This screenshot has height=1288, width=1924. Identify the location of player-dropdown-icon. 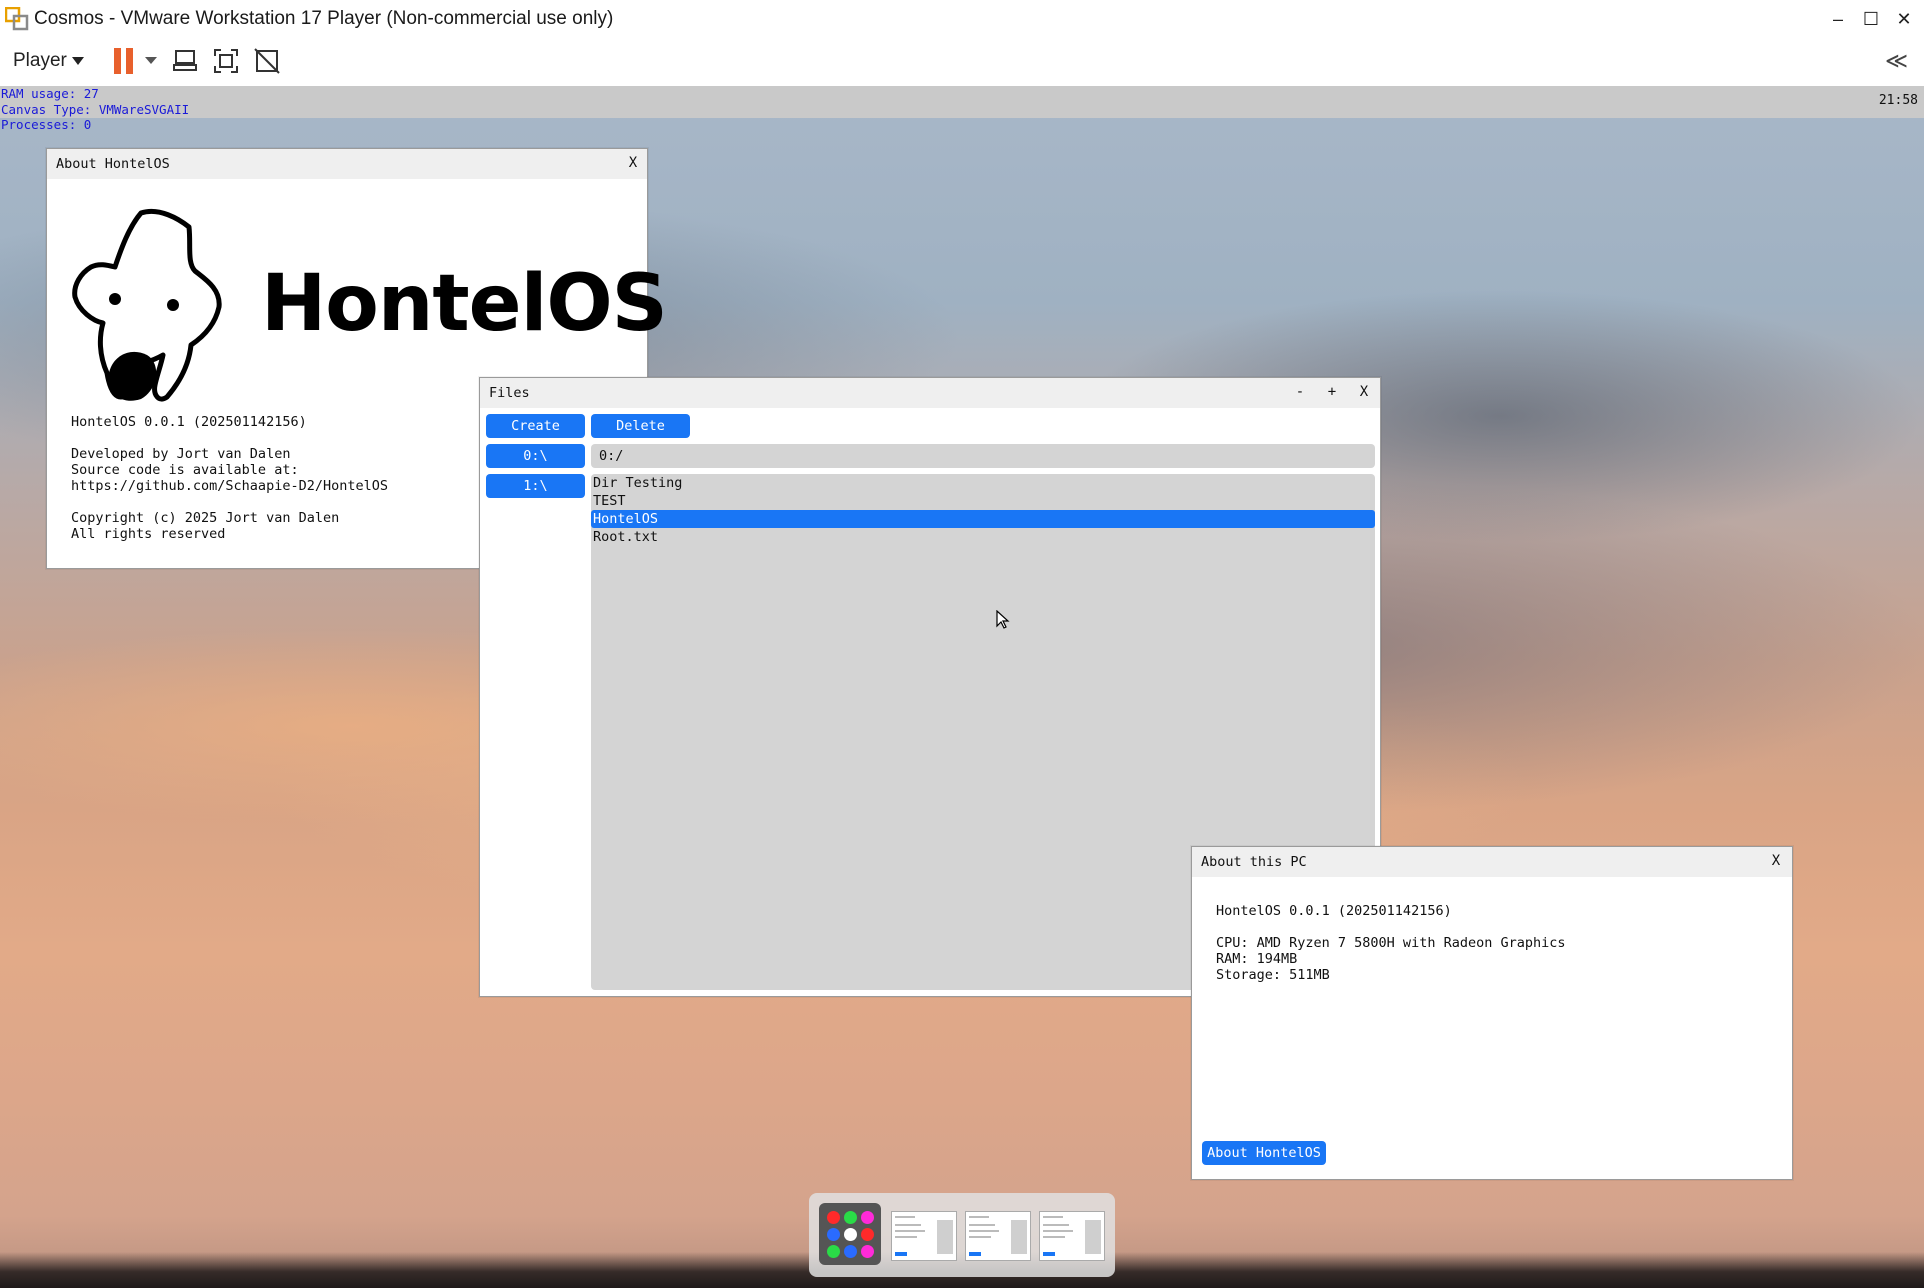
(78, 61).